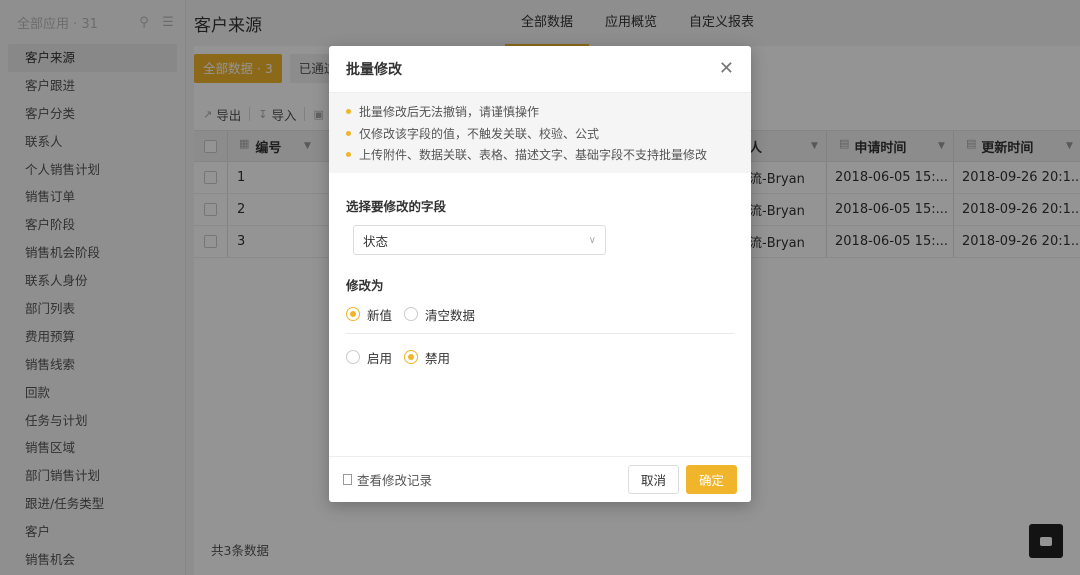  I want to click on confirm-button: 确定, so click(711, 479).